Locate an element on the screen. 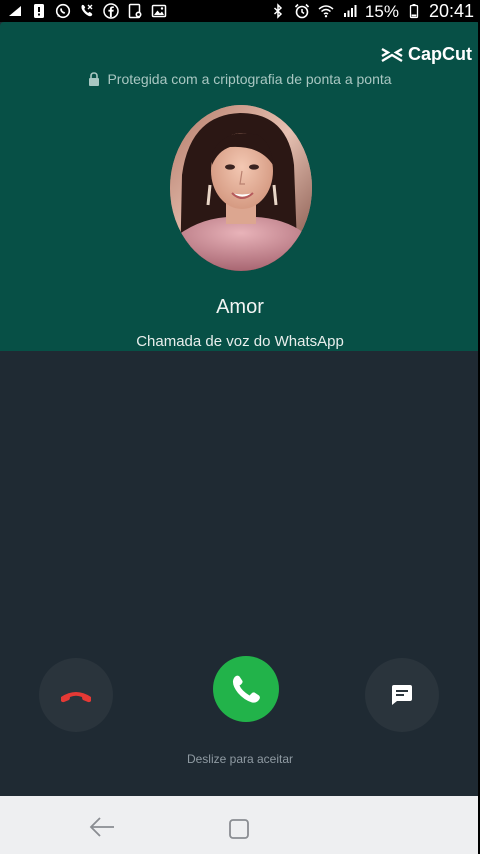 Image resolution: width=480 pixels, height=854 pixels. navigation-bar is located at coordinates (240, 825).